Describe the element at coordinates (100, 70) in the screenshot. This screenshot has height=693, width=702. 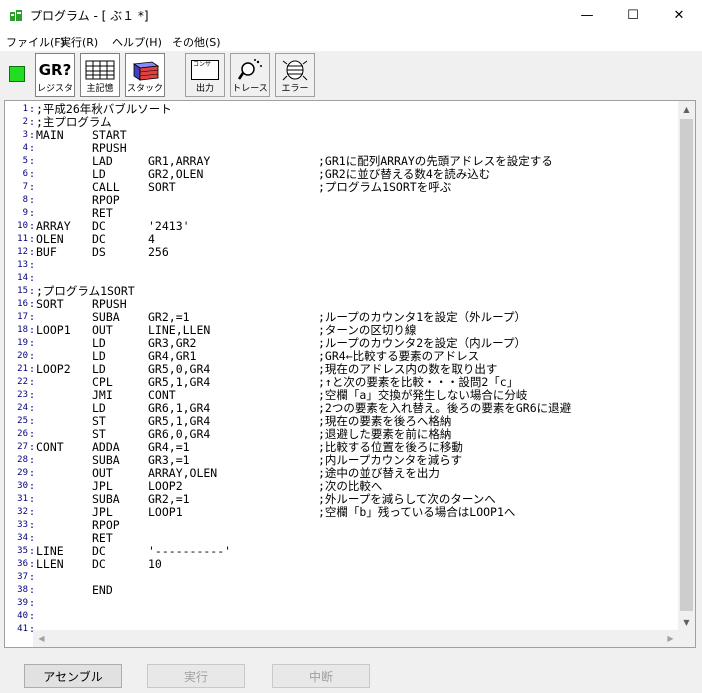
I see `memory-grid-icon` at that location.